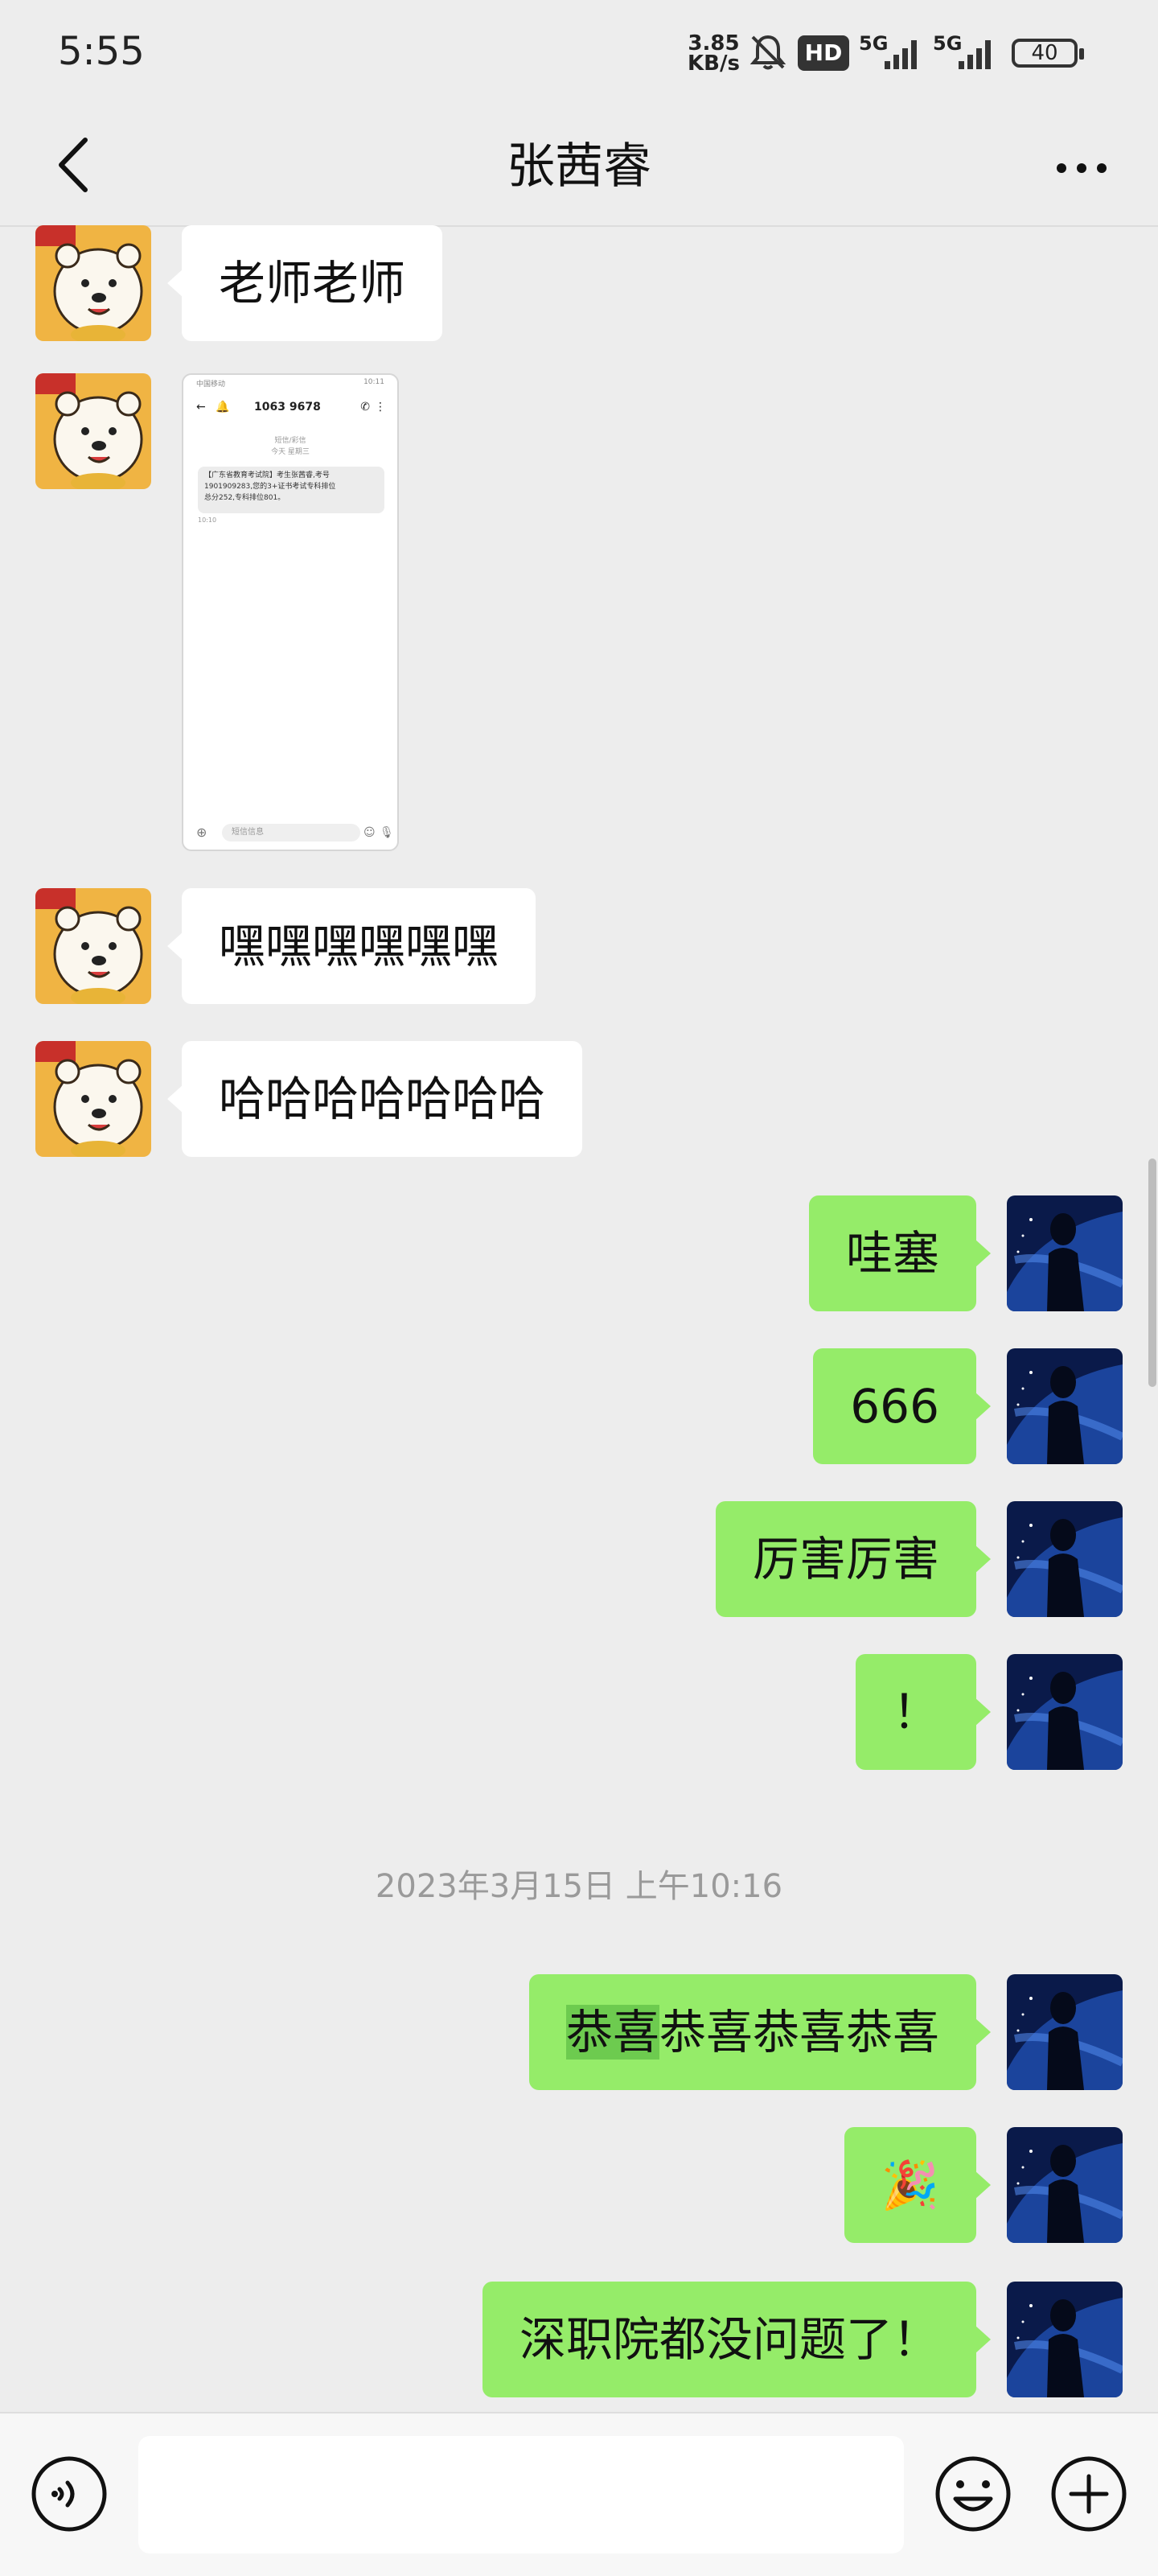 The width and height of the screenshot is (1158, 2576). I want to click on message-text: 恭喜恭喜恭喜, so click(799, 2032).